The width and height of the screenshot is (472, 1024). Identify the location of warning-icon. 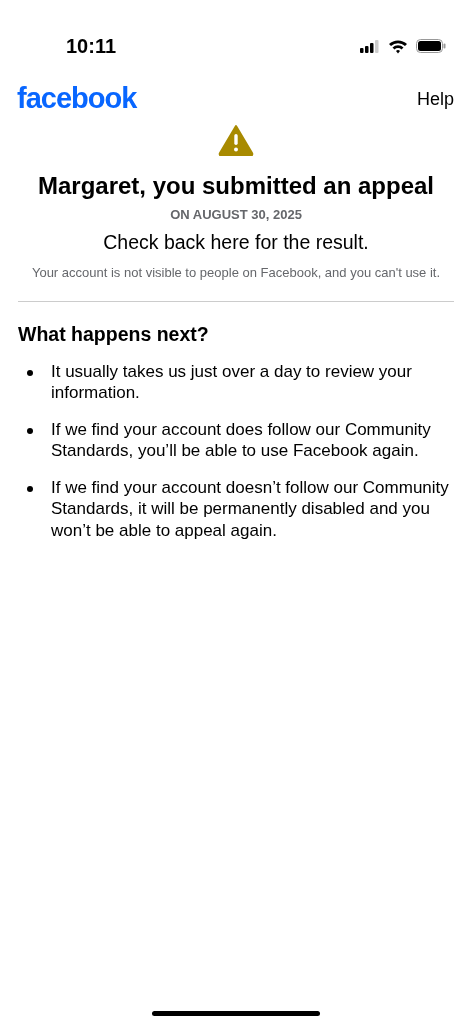
(236, 140).